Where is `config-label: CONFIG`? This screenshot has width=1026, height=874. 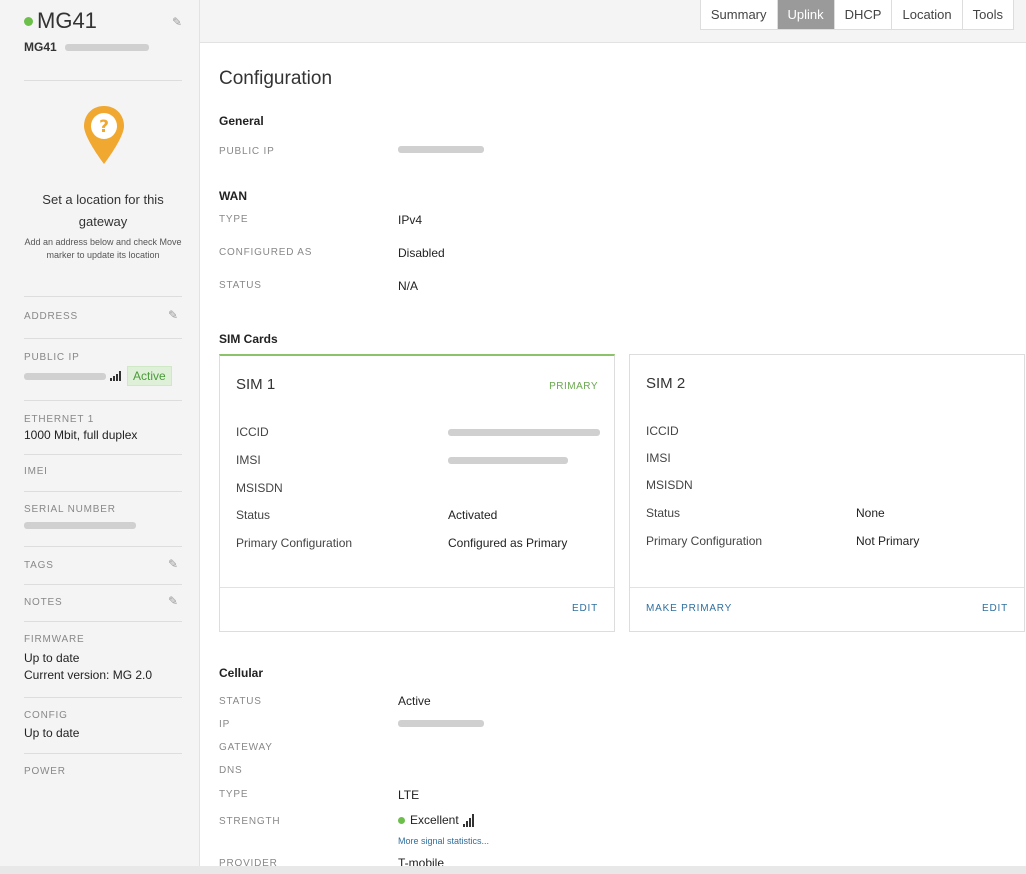 config-label: CONFIG is located at coordinates (46, 715).